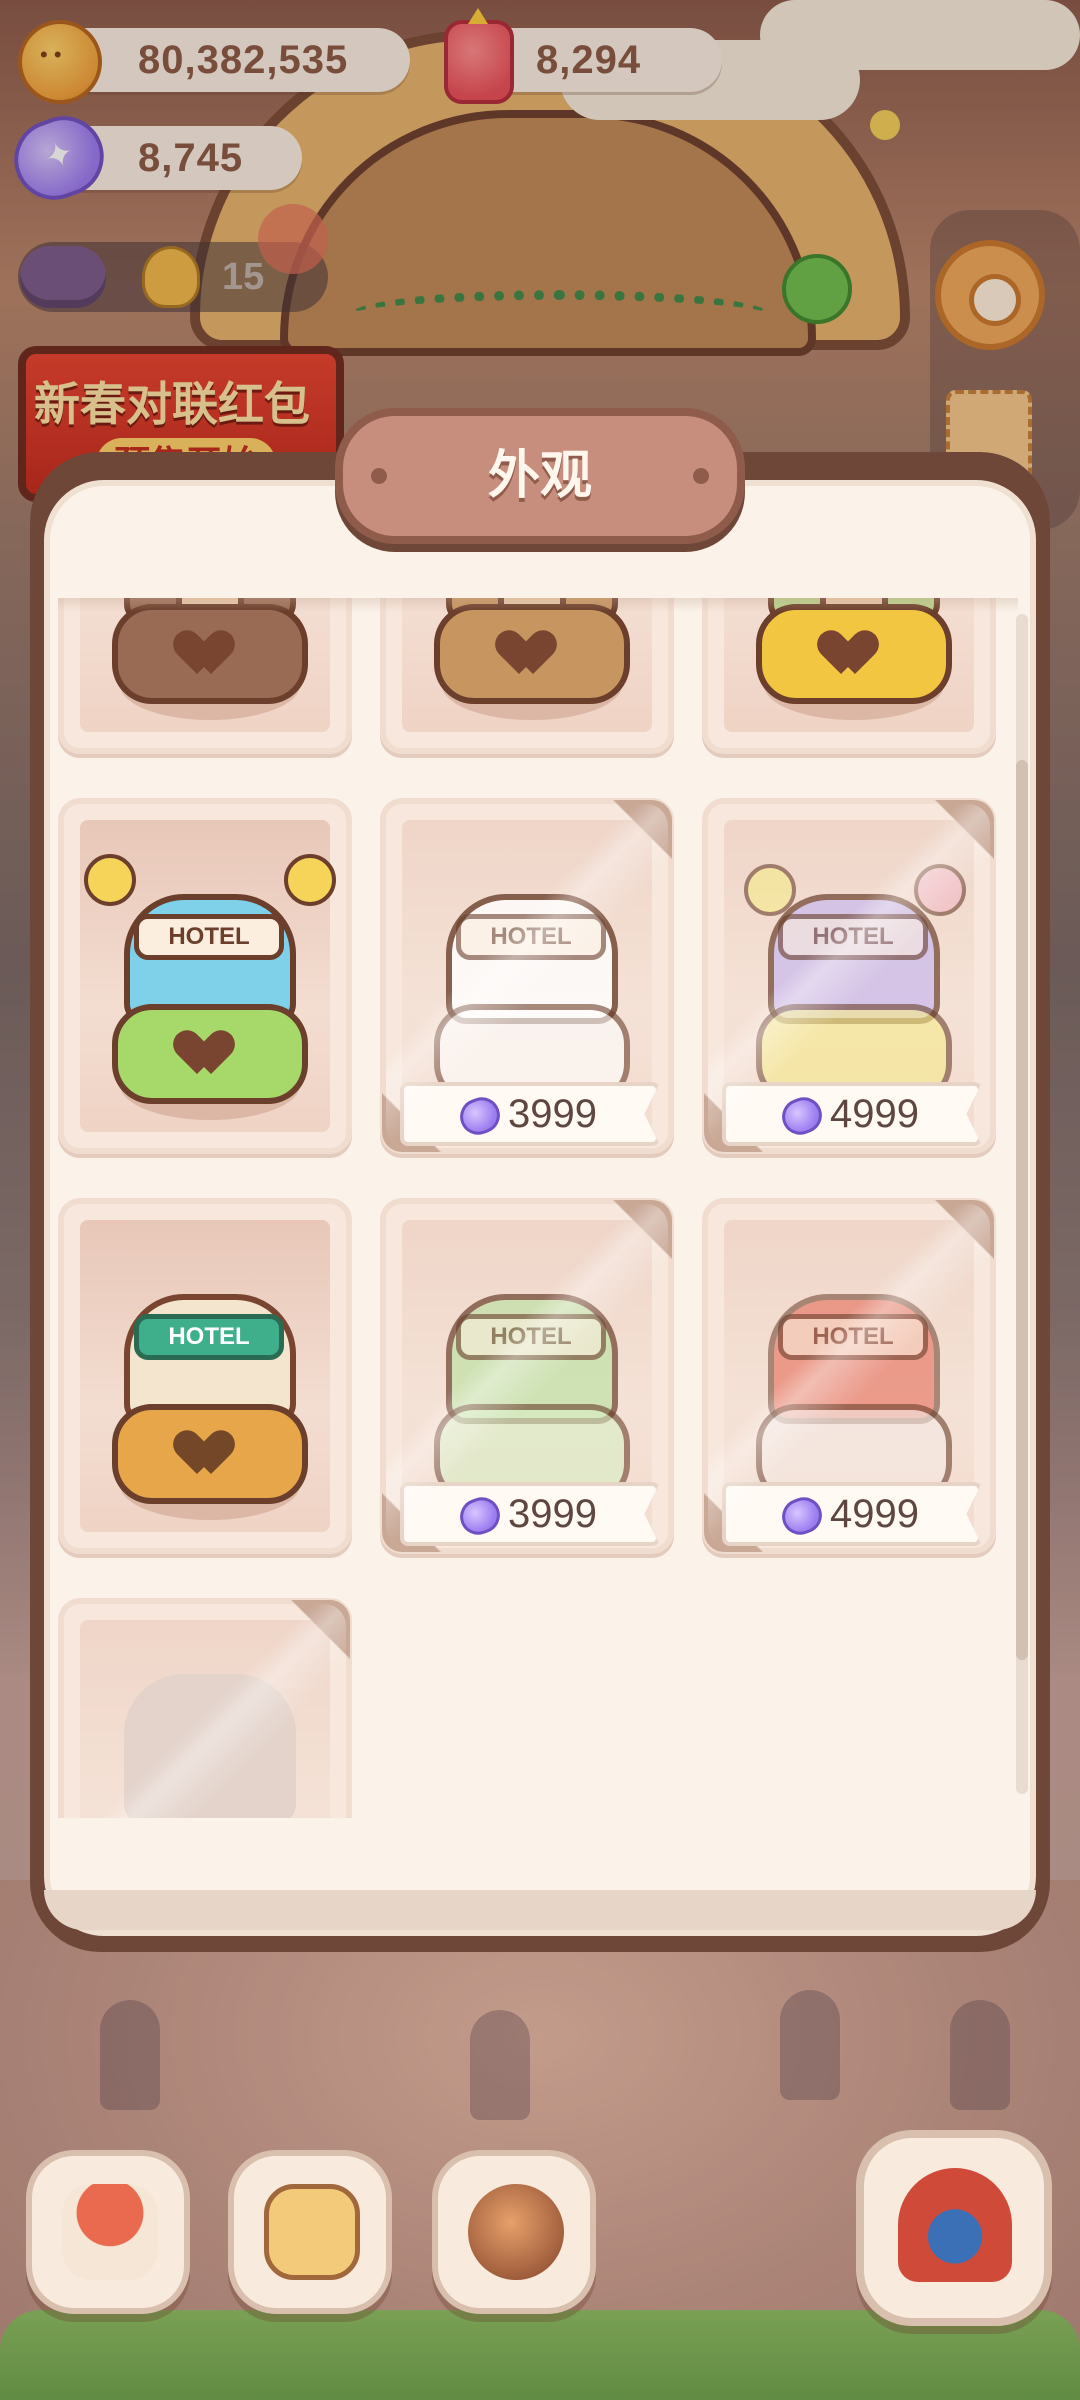 The height and width of the screenshot is (2400, 1080). I want to click on character-icon, so click(516, 2232).